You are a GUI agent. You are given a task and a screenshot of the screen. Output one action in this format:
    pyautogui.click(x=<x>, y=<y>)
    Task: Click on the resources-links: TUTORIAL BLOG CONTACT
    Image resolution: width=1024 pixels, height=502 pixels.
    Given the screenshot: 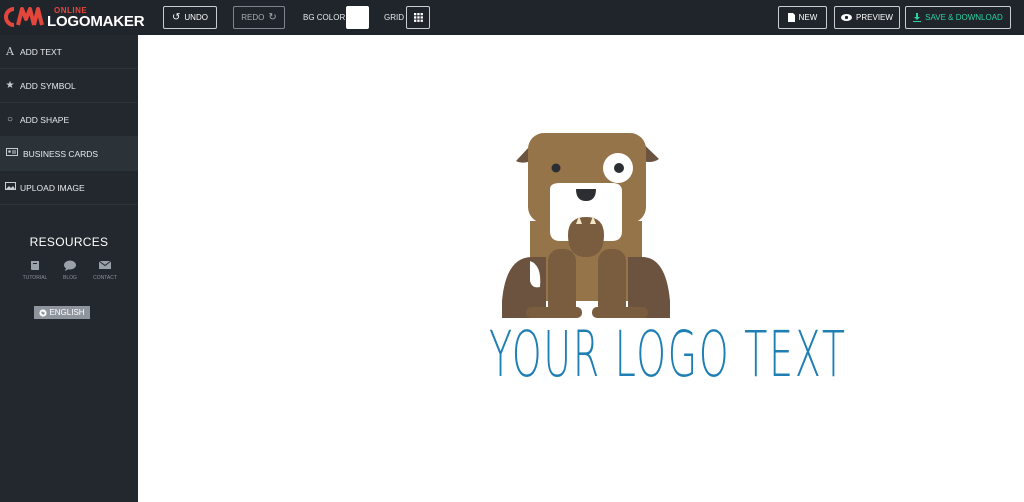 What is the action you would take?
    pyautogui.click(x=70, y=270)
    